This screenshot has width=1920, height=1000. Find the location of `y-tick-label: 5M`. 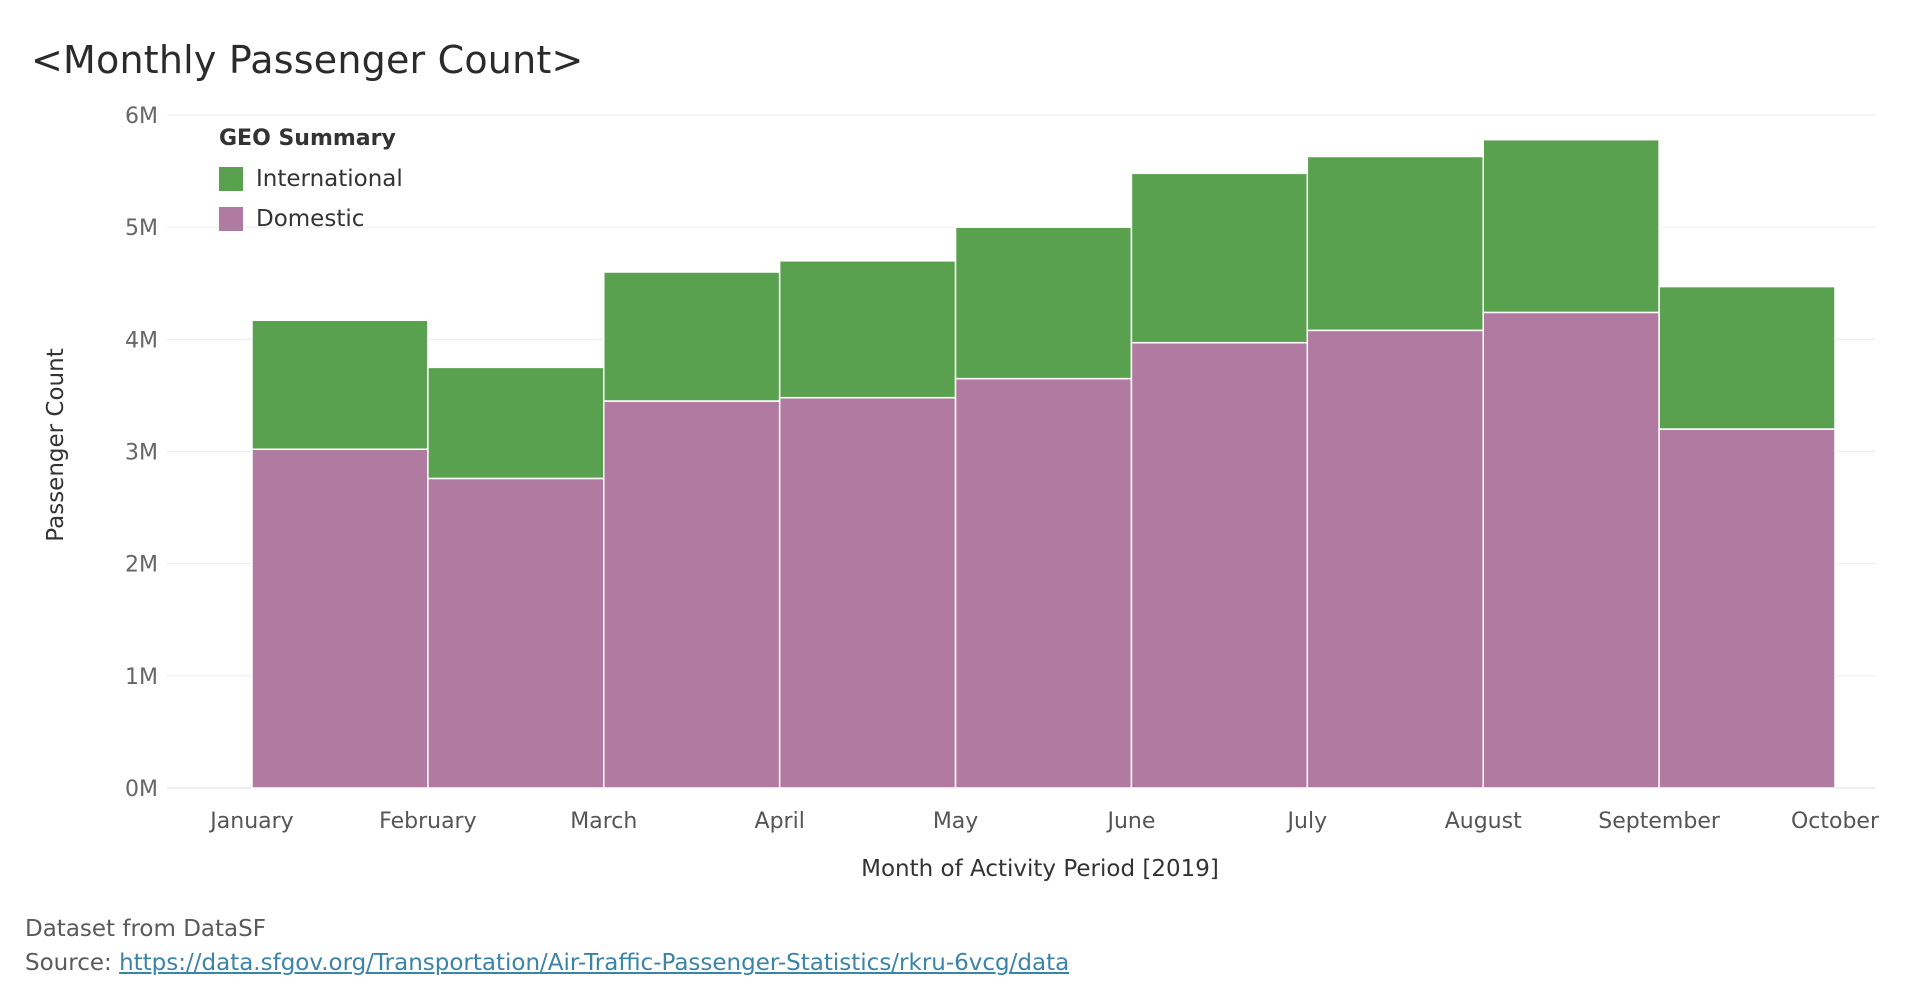

y-tick-label: 5M is located at coordinates (141, 228).